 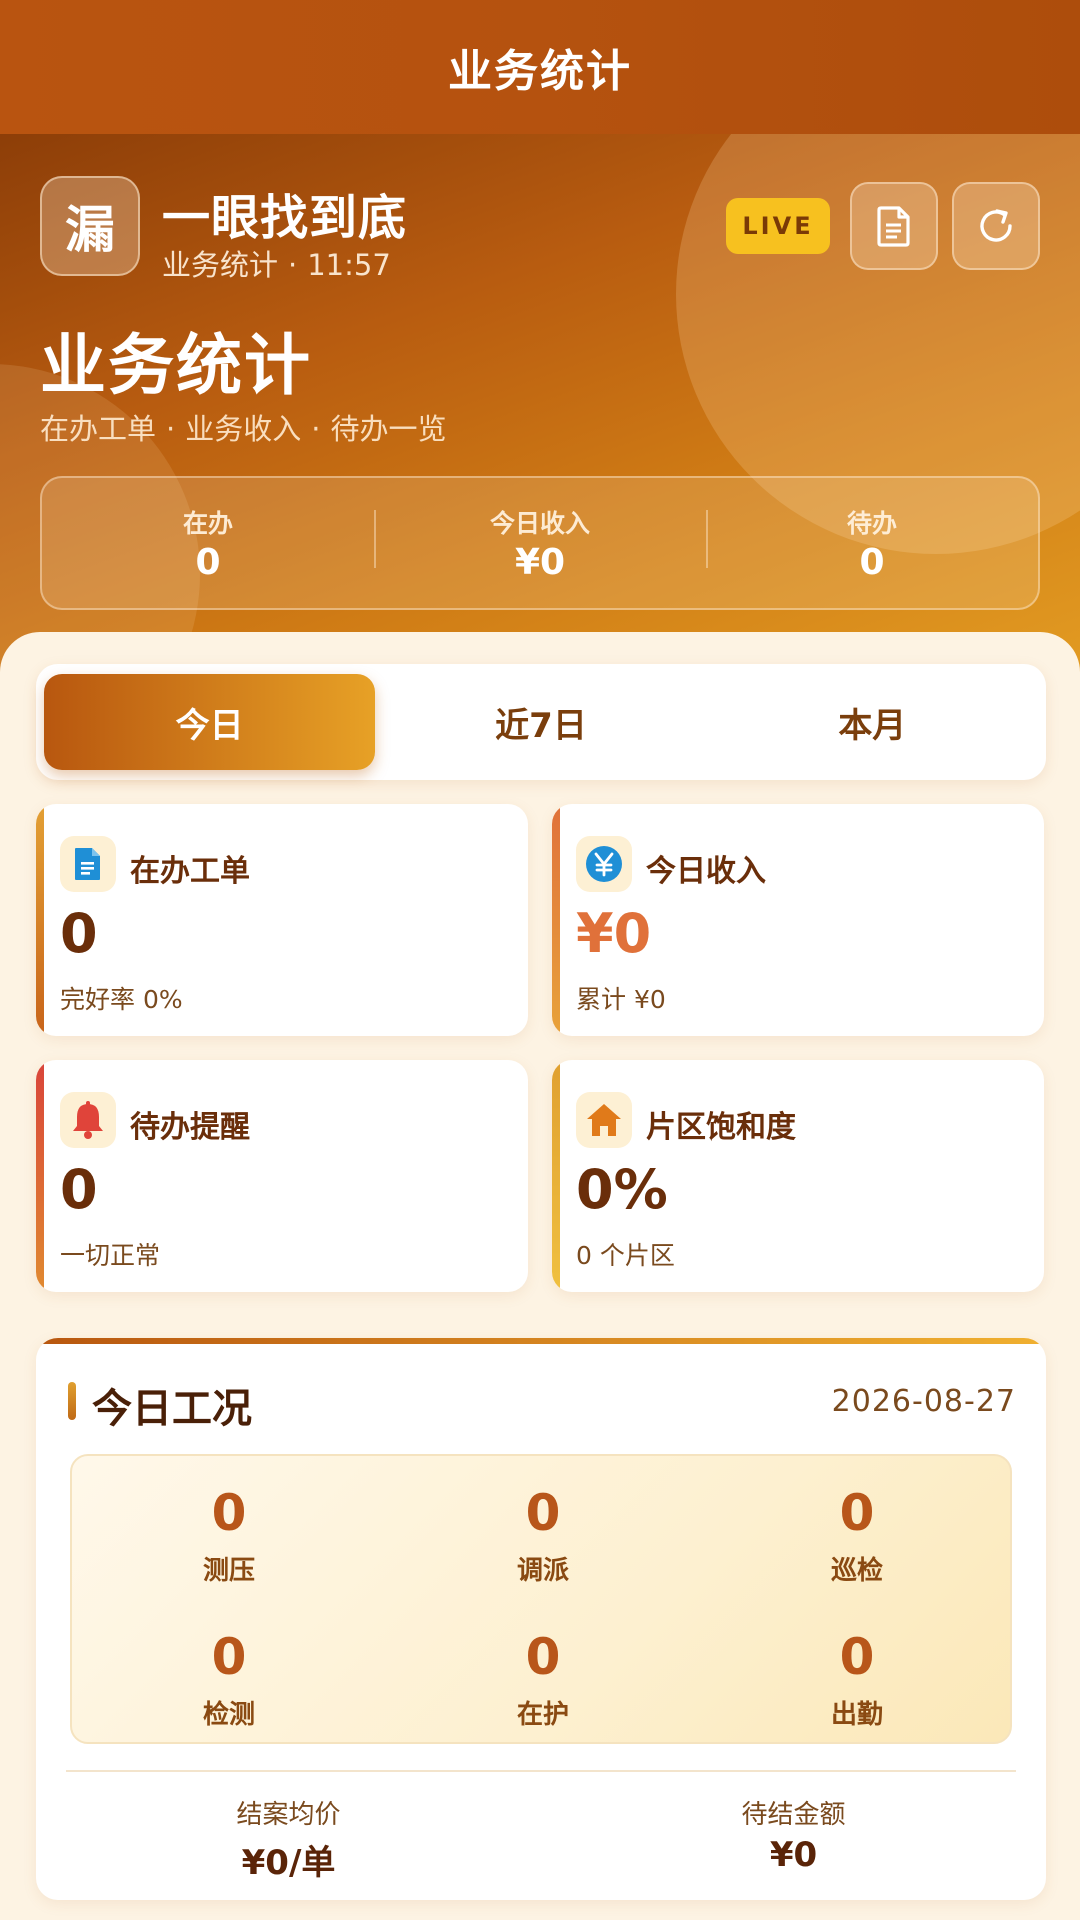 I want to click on refresh-button, so click(x=996, y=226).